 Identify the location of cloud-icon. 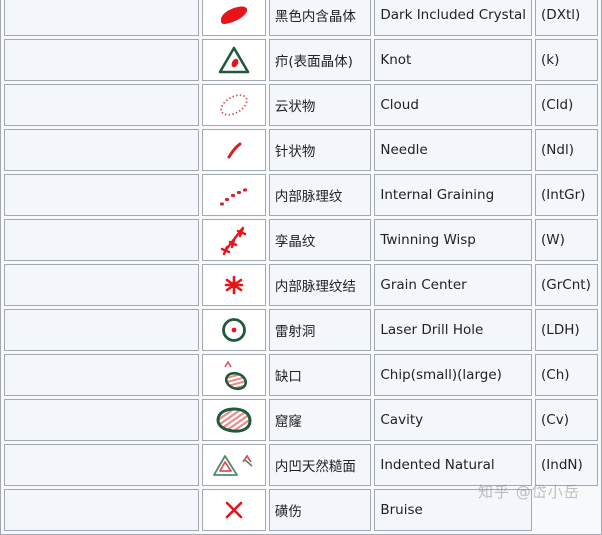
(234, 105).